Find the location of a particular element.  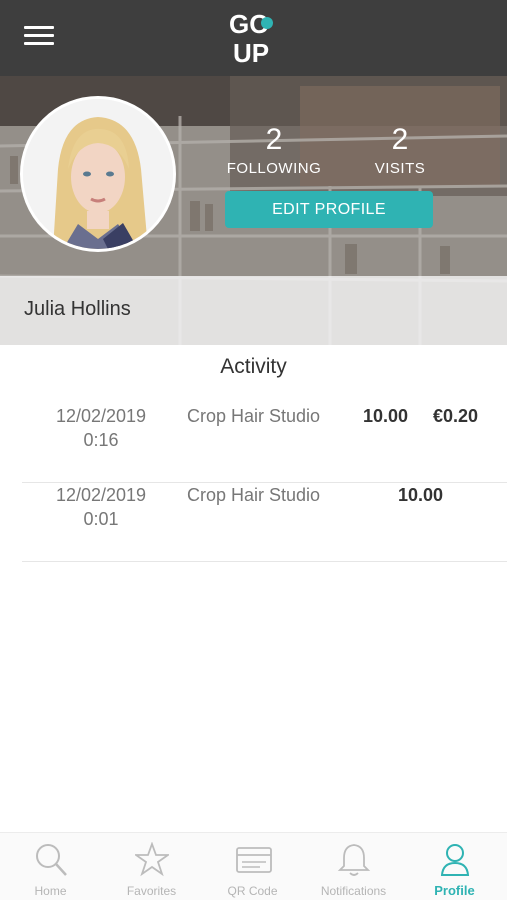

activity-time: 0:01 is located at coordinates (101, 519).